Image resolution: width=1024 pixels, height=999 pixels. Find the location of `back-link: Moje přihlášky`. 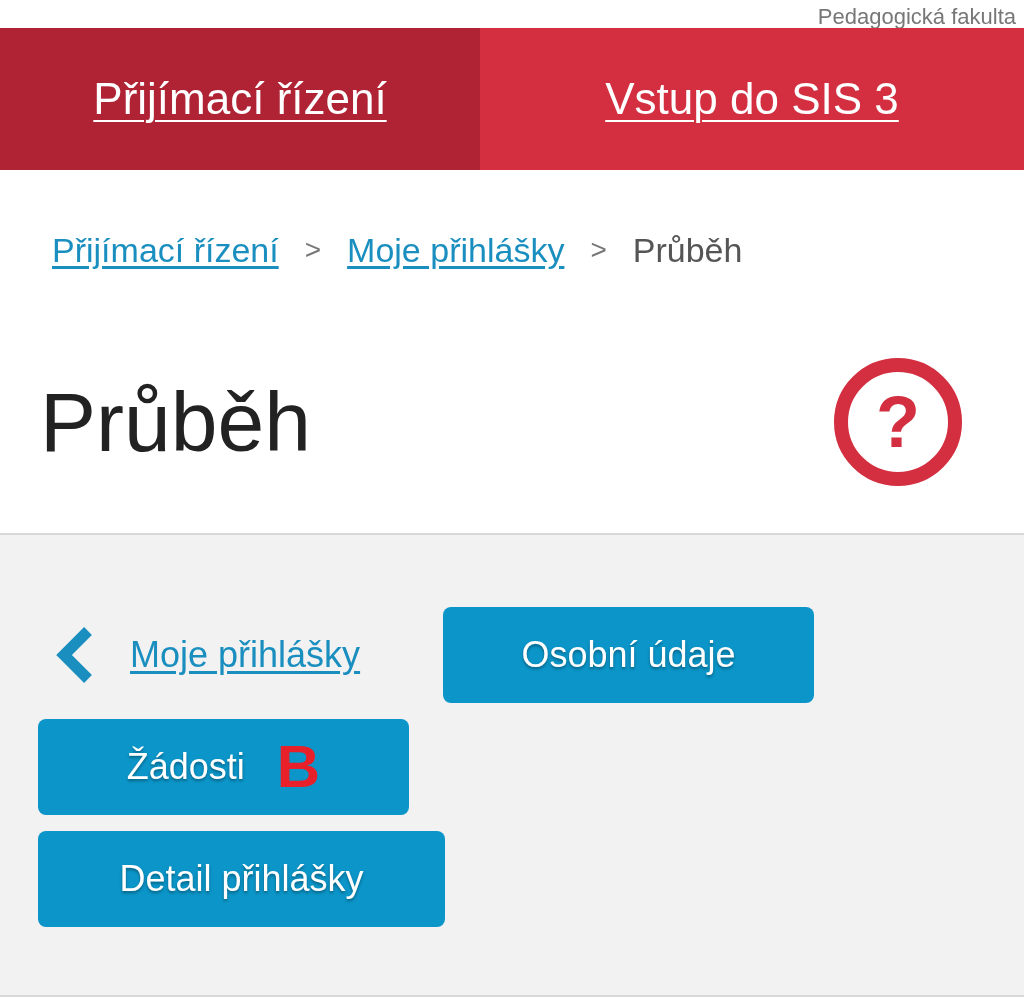

back-link: Moje přihlášky is located at coordinates (221, 655).